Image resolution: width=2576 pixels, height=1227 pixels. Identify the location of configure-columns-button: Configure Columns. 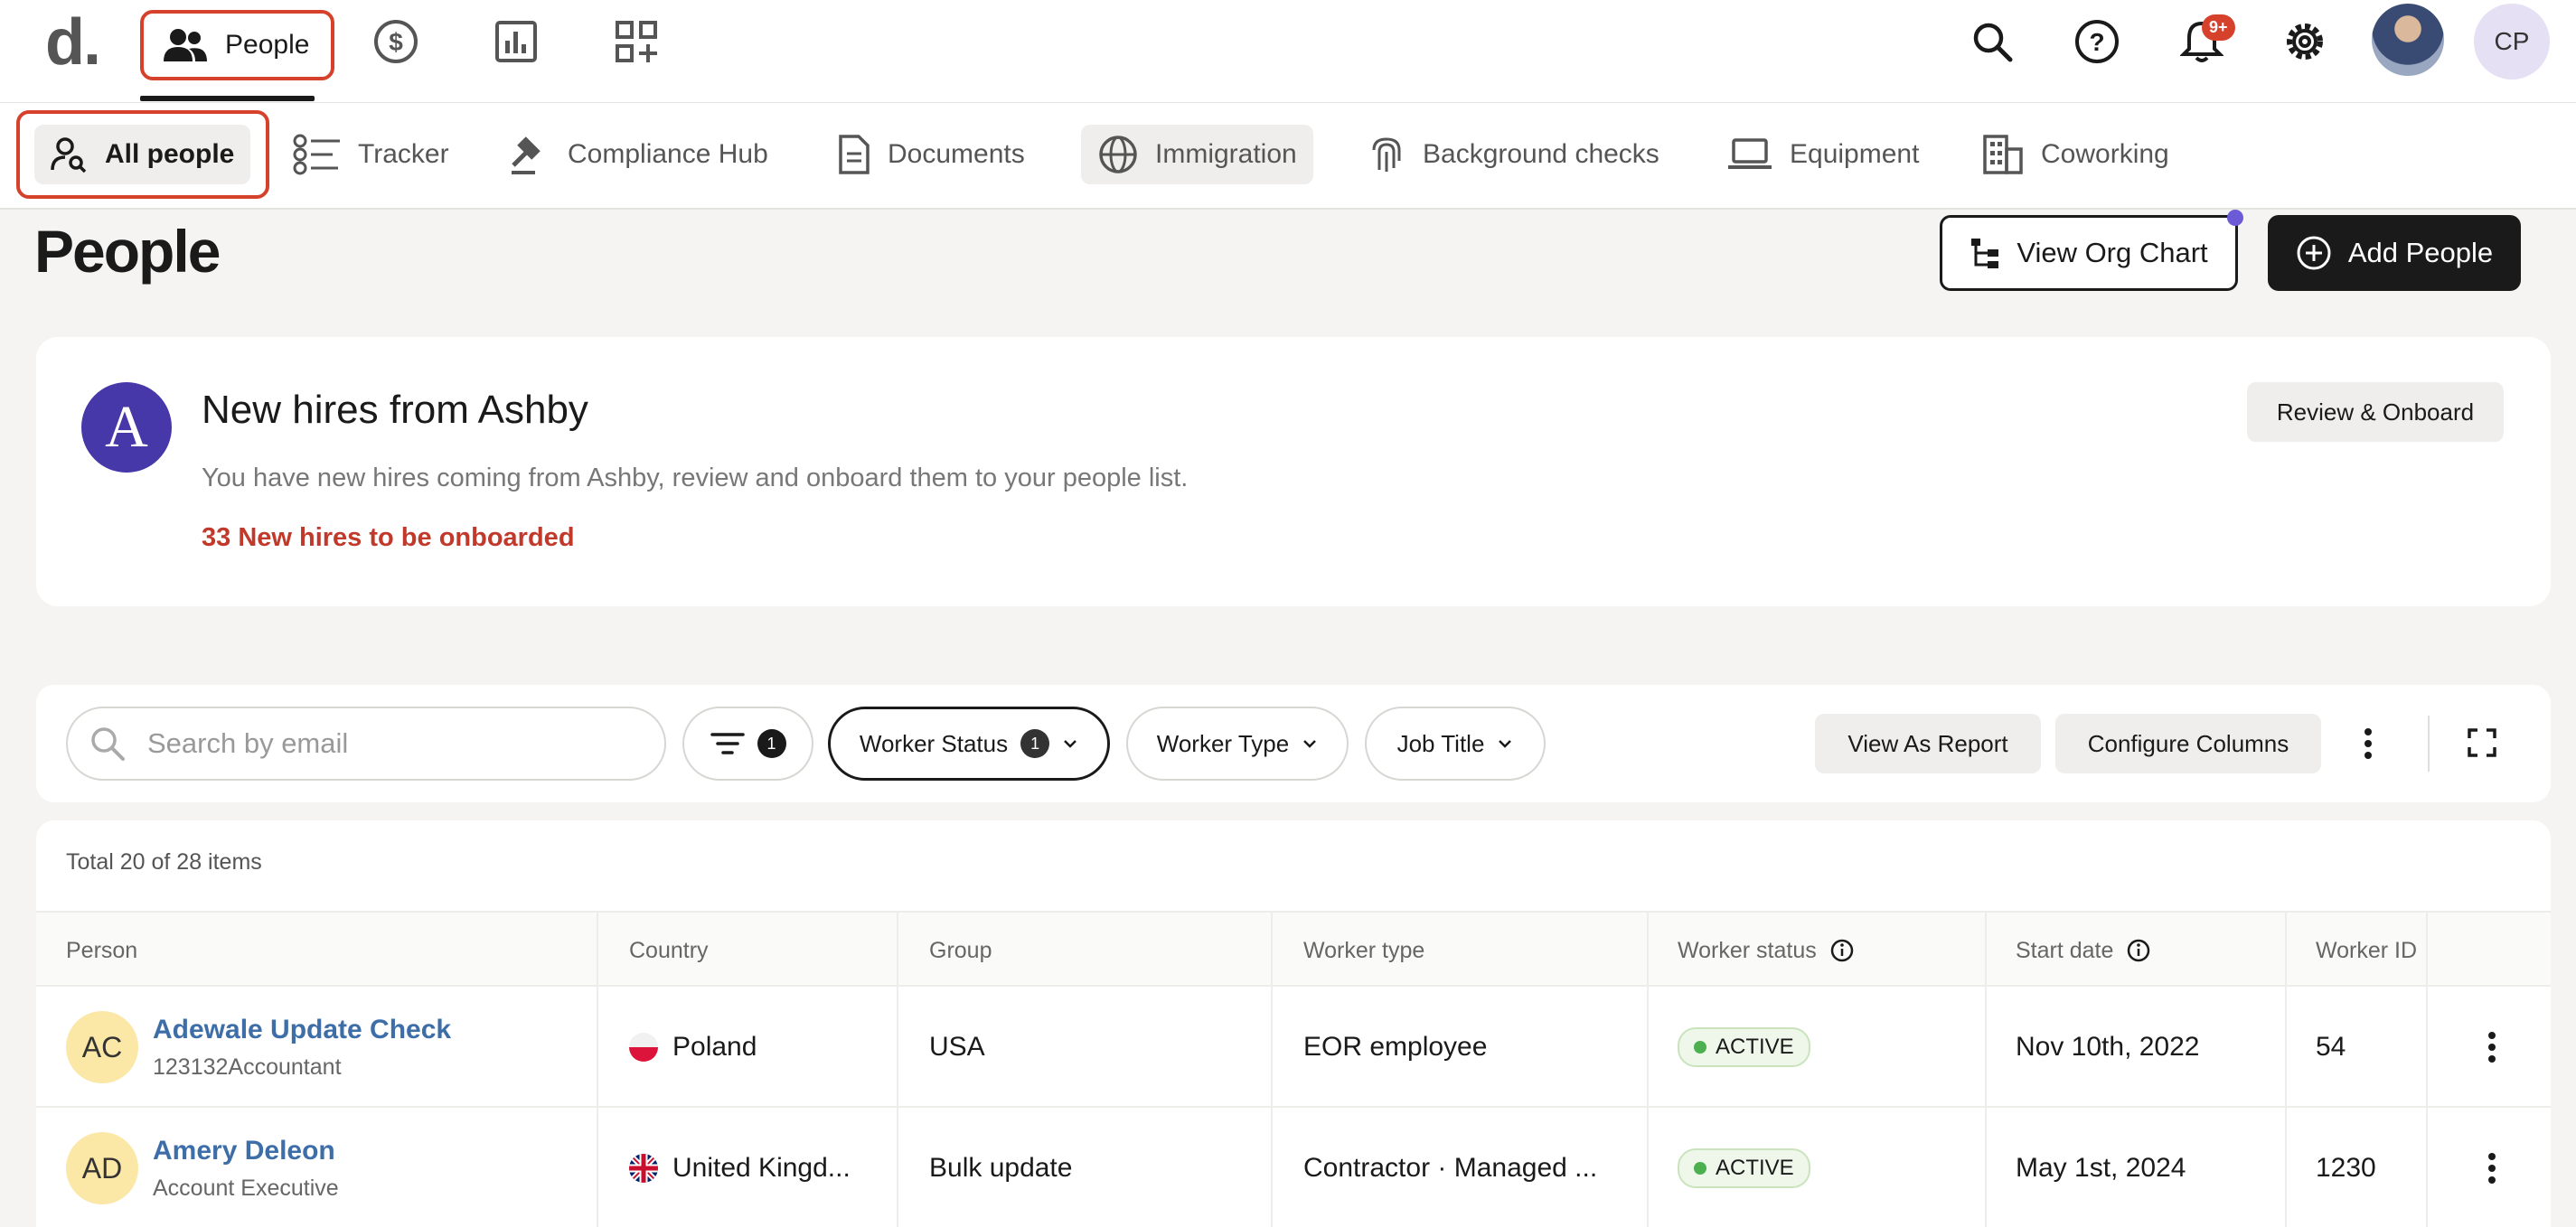
(2188, 744).